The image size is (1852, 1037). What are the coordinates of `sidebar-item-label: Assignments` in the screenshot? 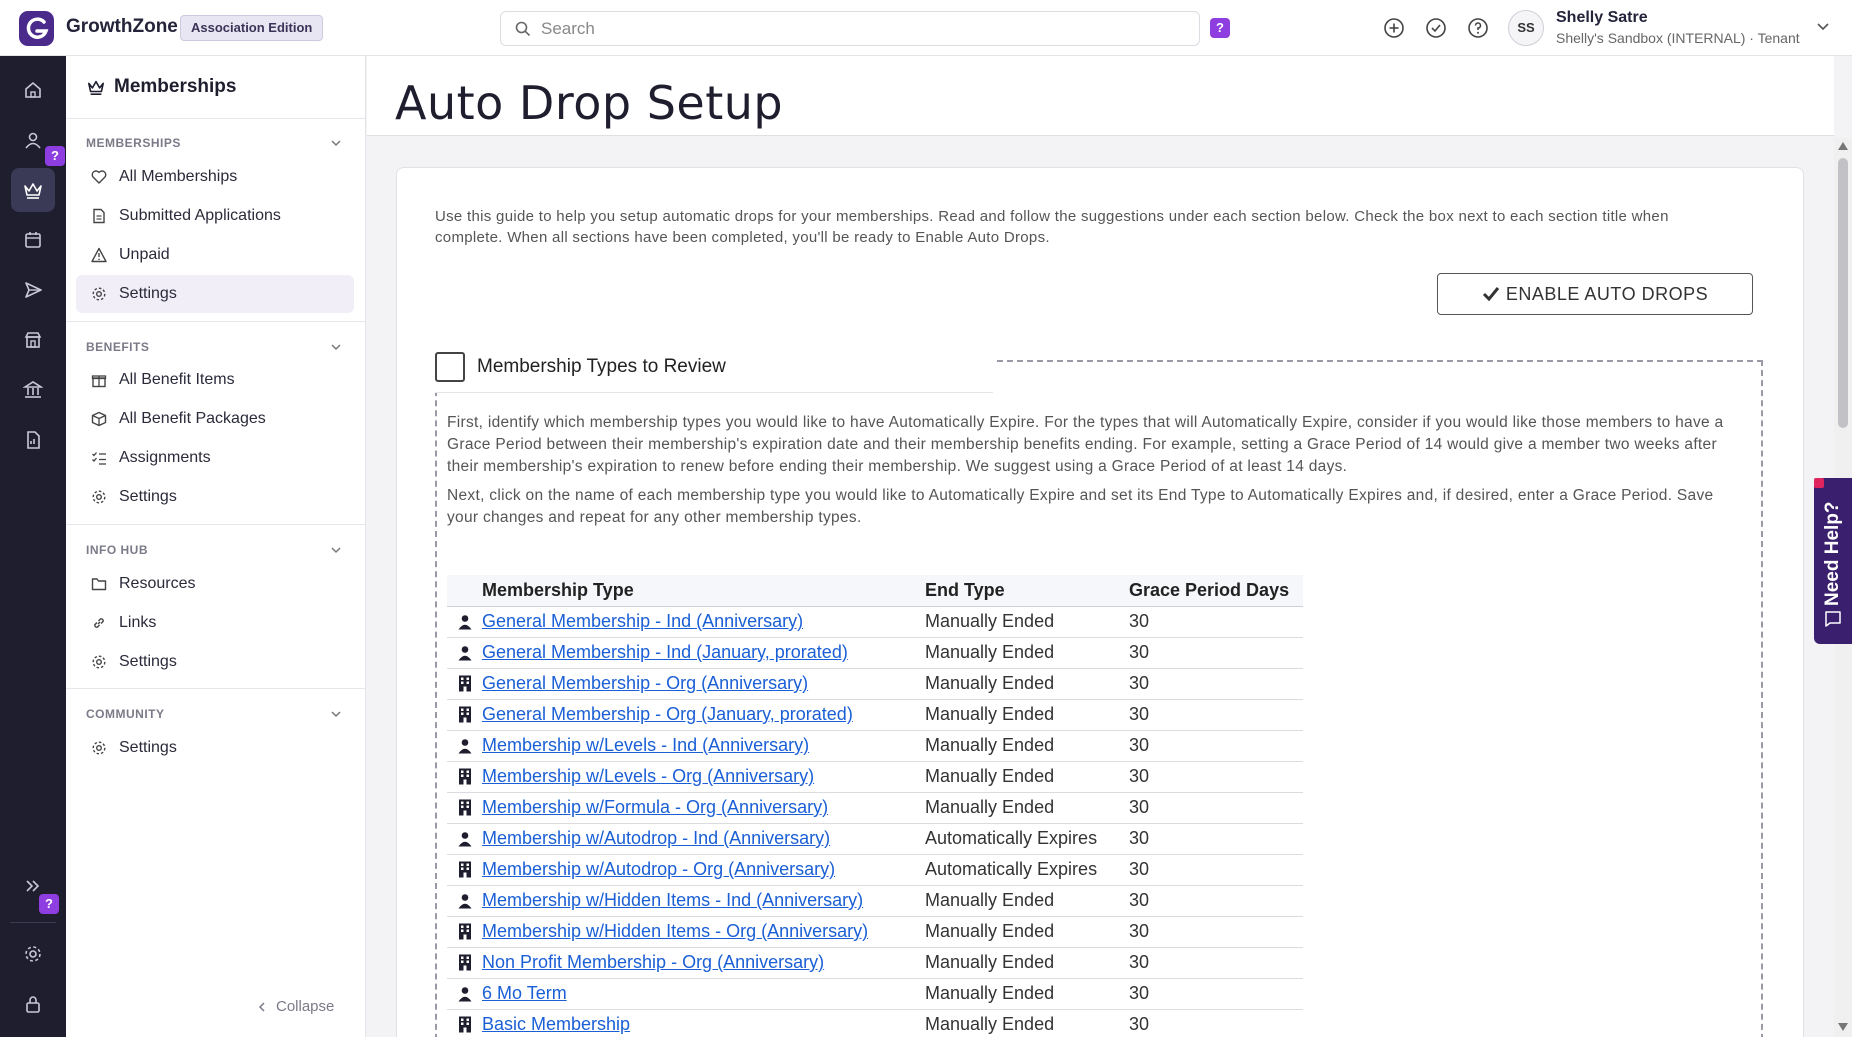 It's located at (165, 457).